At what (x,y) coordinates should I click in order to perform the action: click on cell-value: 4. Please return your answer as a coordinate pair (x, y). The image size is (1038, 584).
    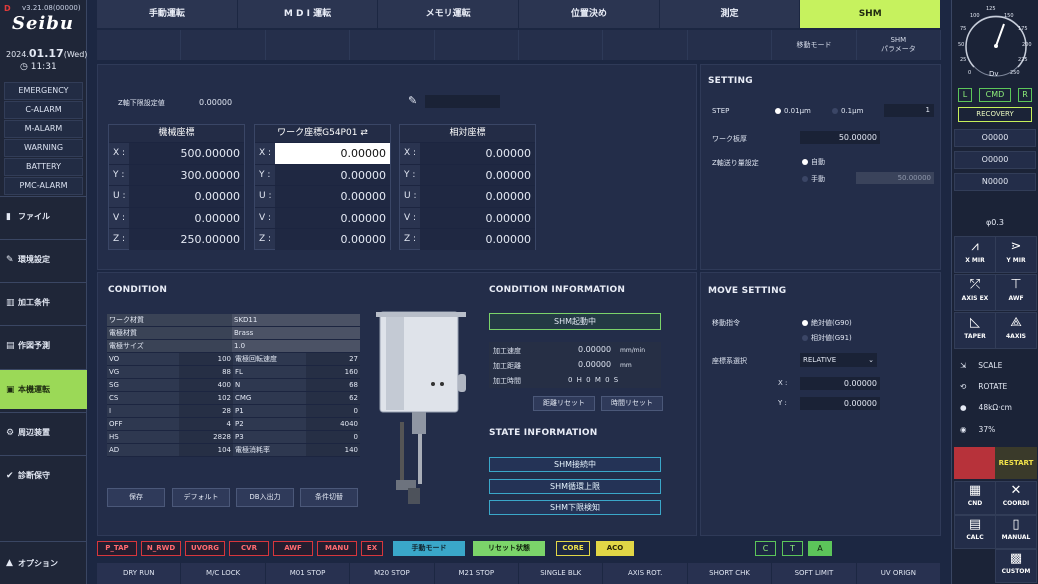
    Looking at the image, I should click on (206, 424).